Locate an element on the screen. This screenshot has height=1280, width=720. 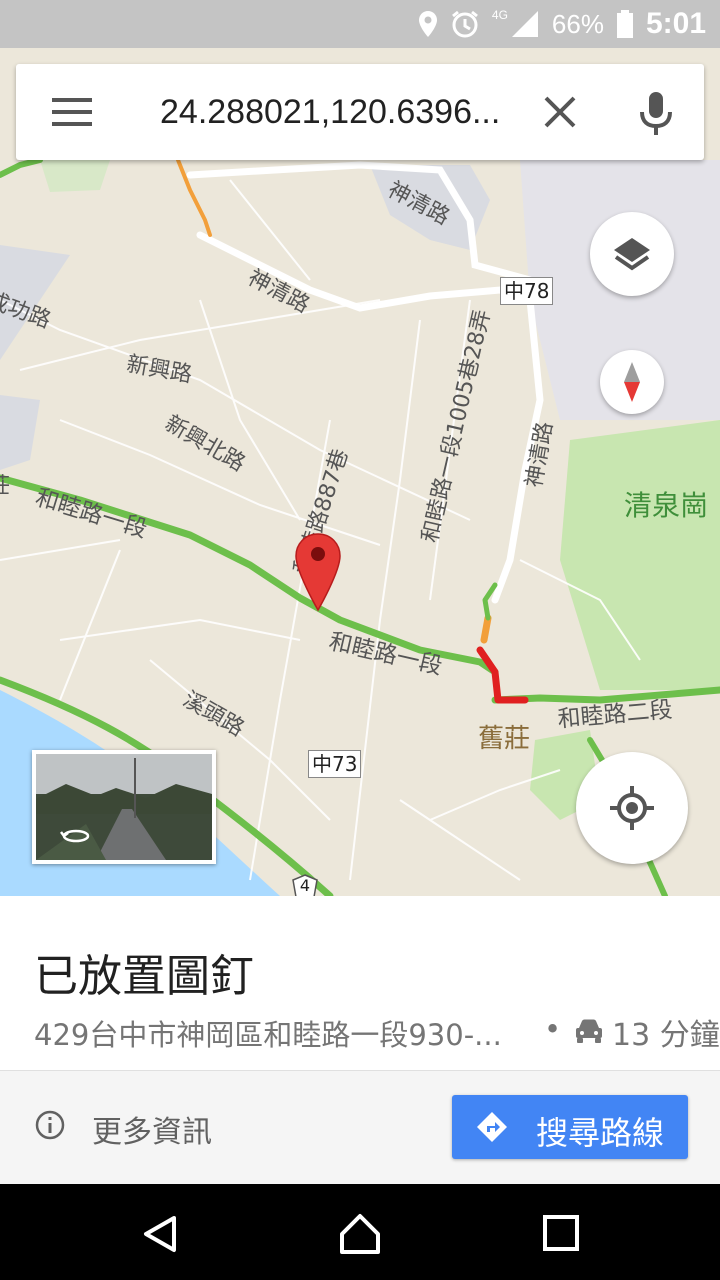
sheet-footer: 更多資訊 搜尋路線 is located at coordinates (360, 1127).